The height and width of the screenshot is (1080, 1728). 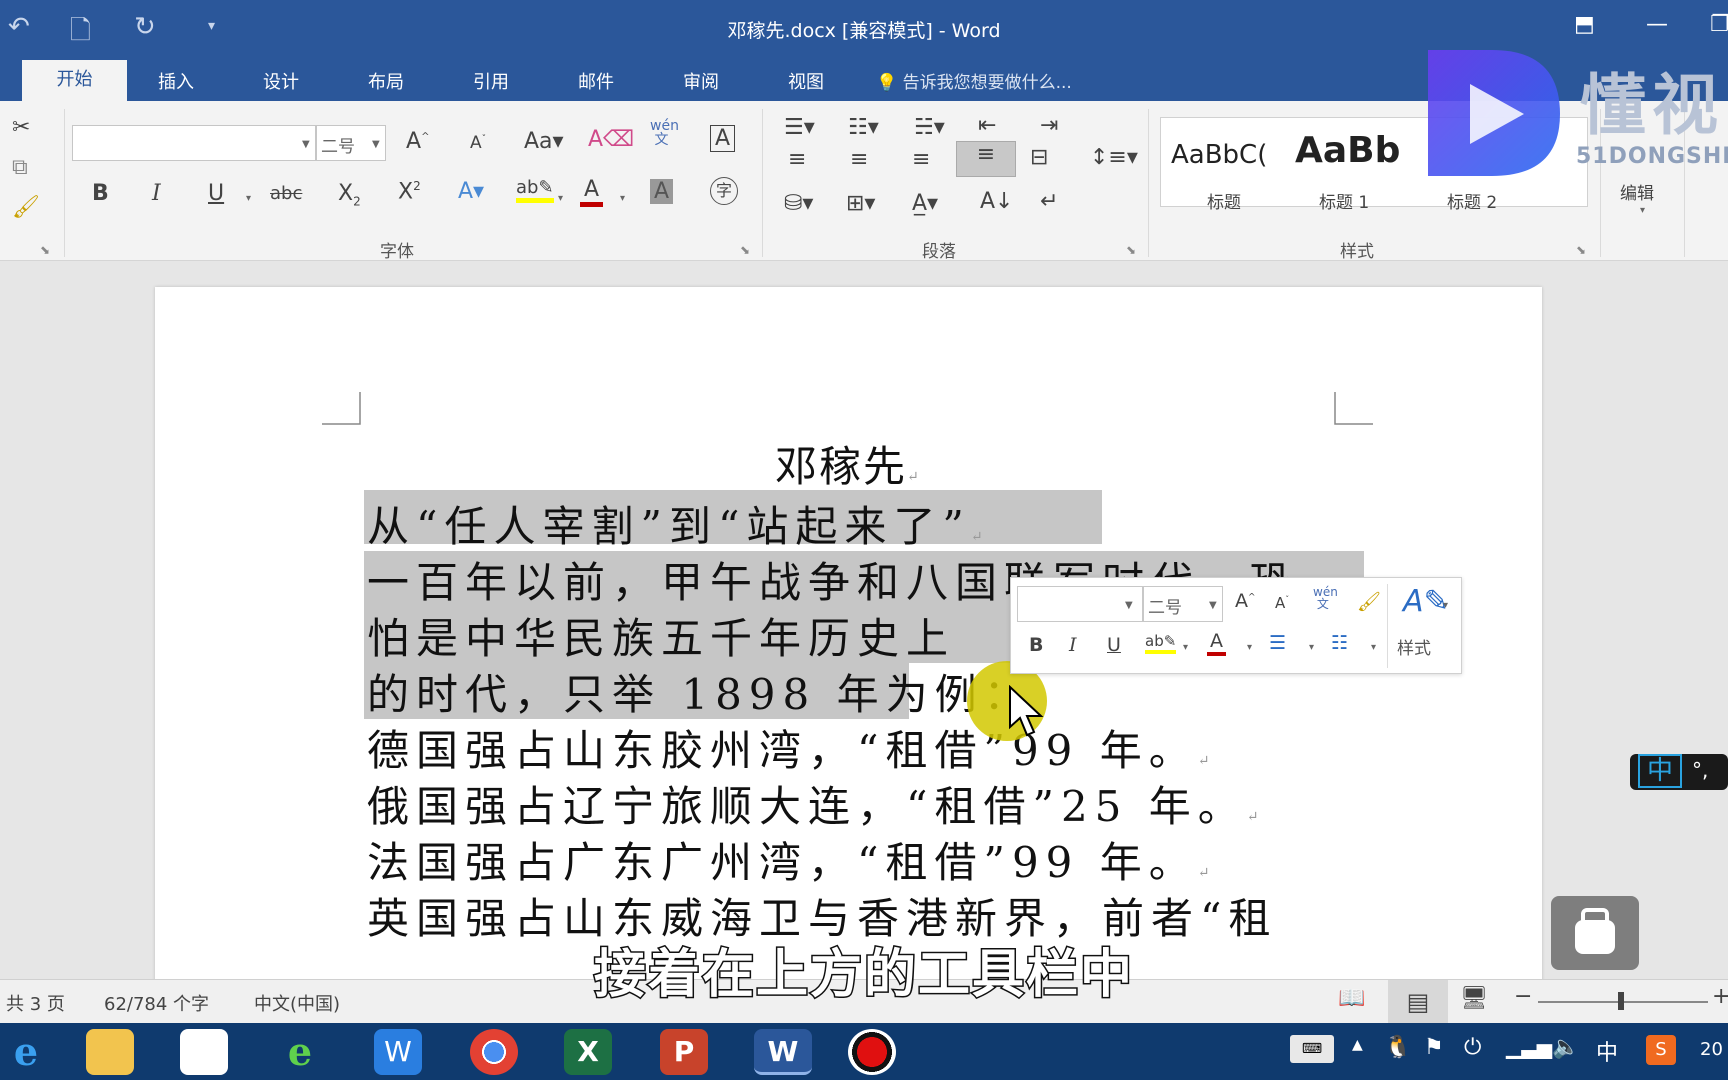 I want to click on wps-writer-icon: W, so click(x=398, y=1052).